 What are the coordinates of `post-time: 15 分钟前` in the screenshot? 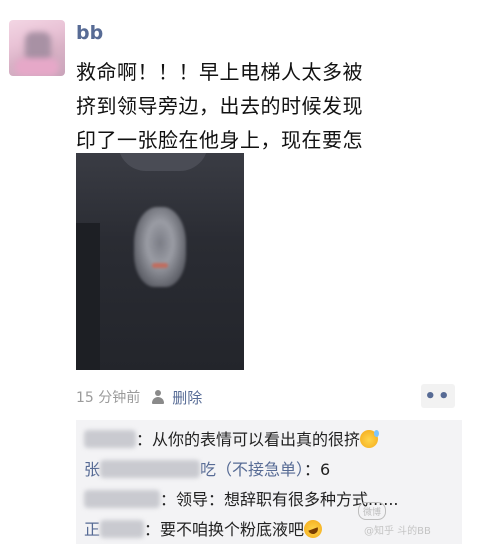 It's located at (108, 398).